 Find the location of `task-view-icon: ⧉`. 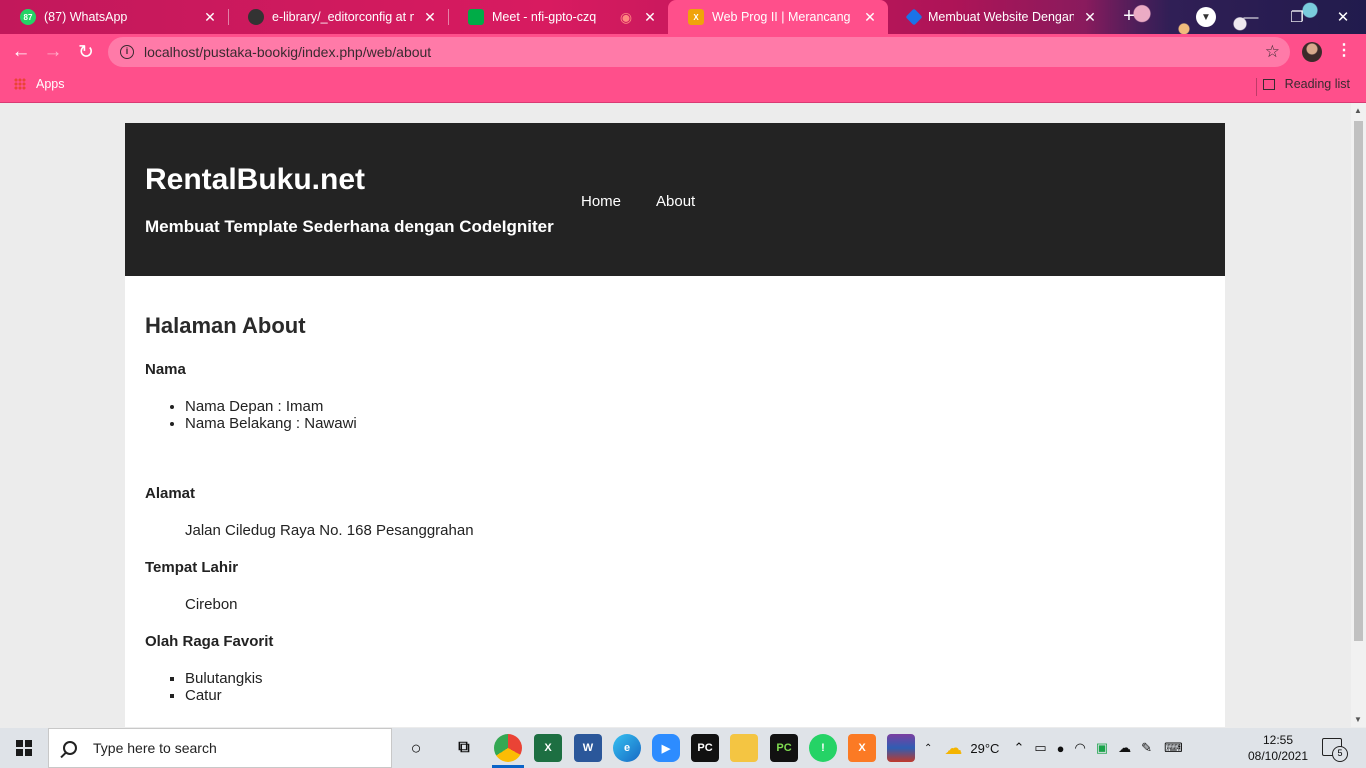

task-view-icon: ⧉ is located at coordinates (464, 748).